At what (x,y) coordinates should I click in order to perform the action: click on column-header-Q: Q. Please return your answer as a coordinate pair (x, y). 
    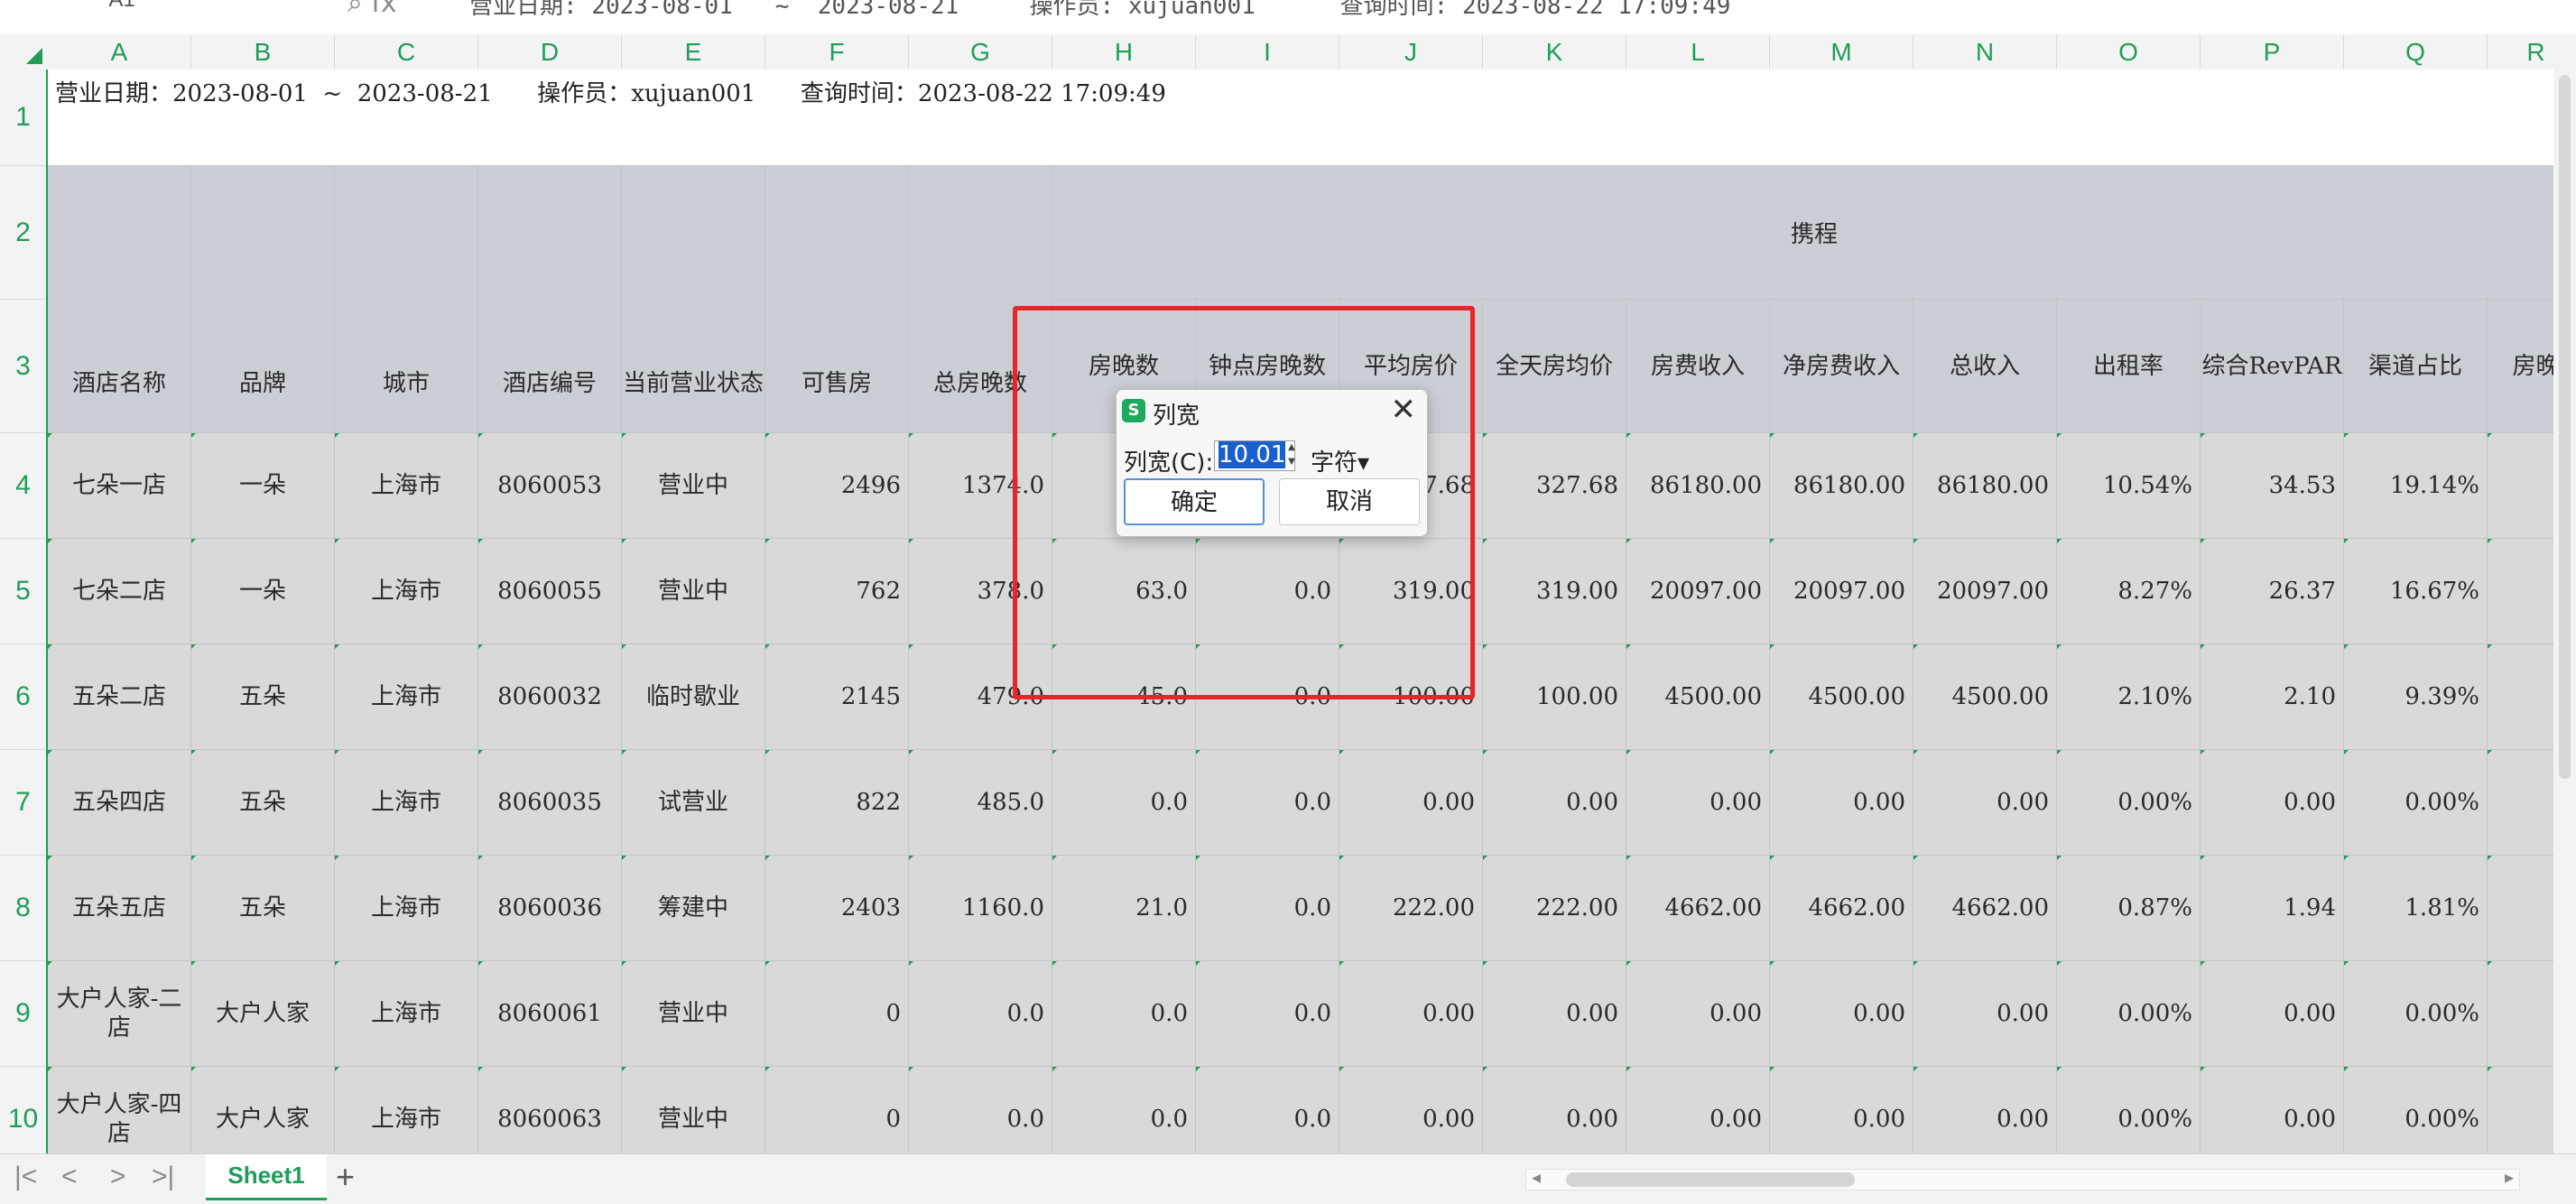
    Looking at the image, I should click on (2416, 52).